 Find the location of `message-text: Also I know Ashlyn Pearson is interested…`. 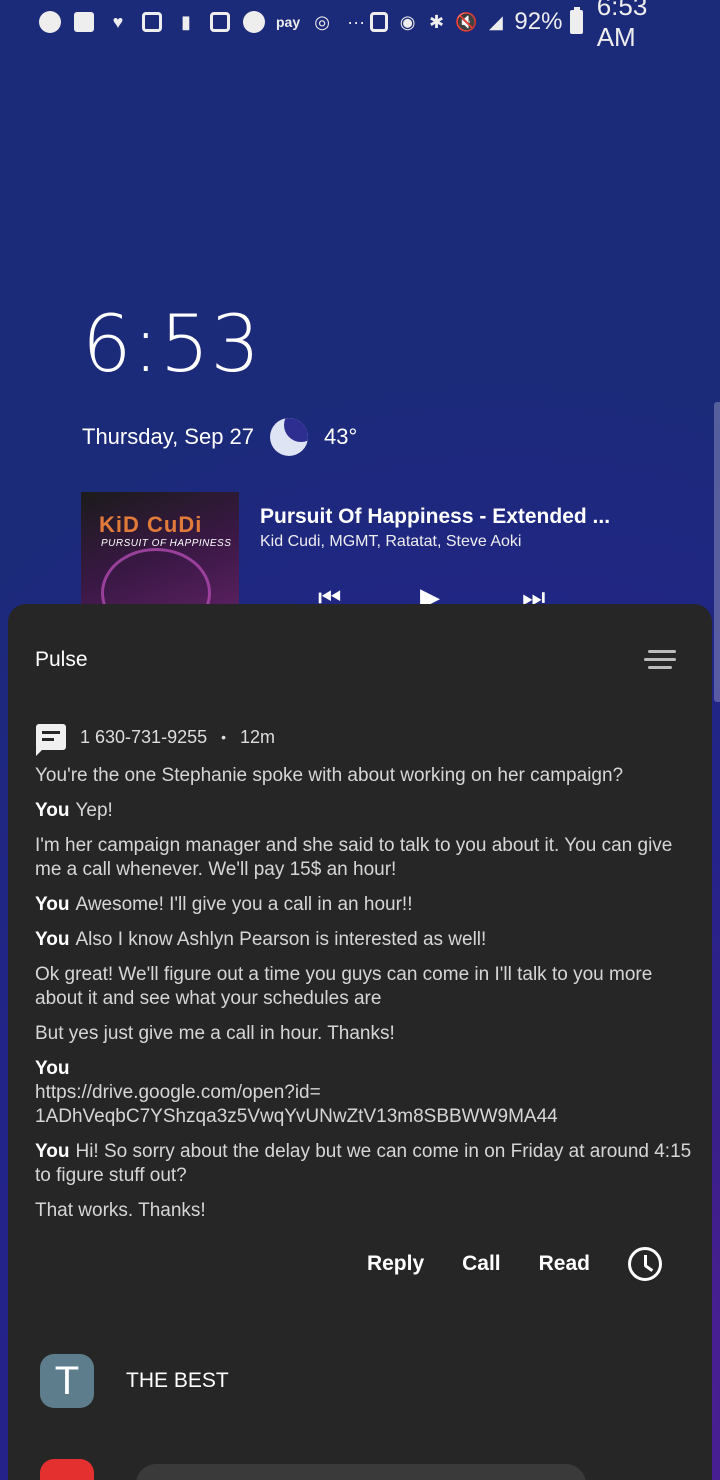

message-text: Also I know Ashlyn Pearson is interested… is located at coordinates (281, 939).